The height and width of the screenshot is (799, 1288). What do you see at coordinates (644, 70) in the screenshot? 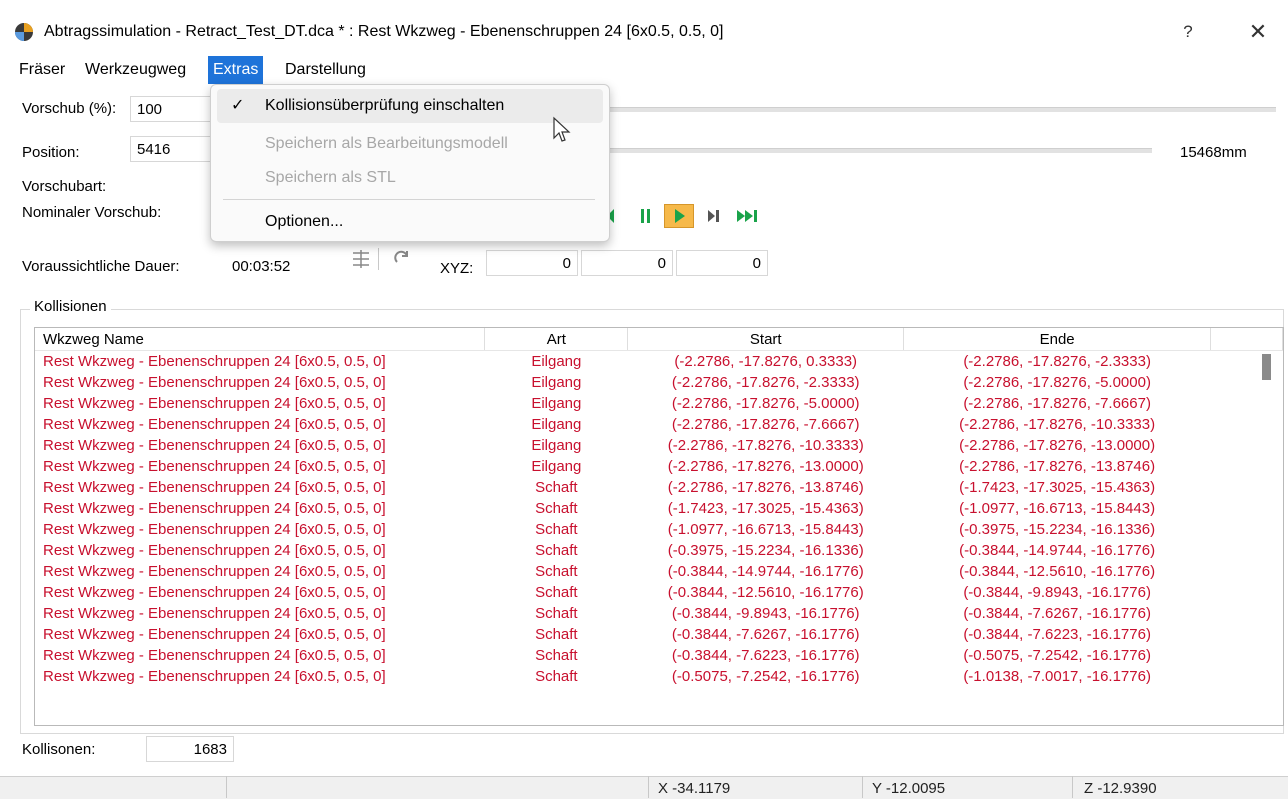
I see `menu-bar` at bounding box center [644, 70].